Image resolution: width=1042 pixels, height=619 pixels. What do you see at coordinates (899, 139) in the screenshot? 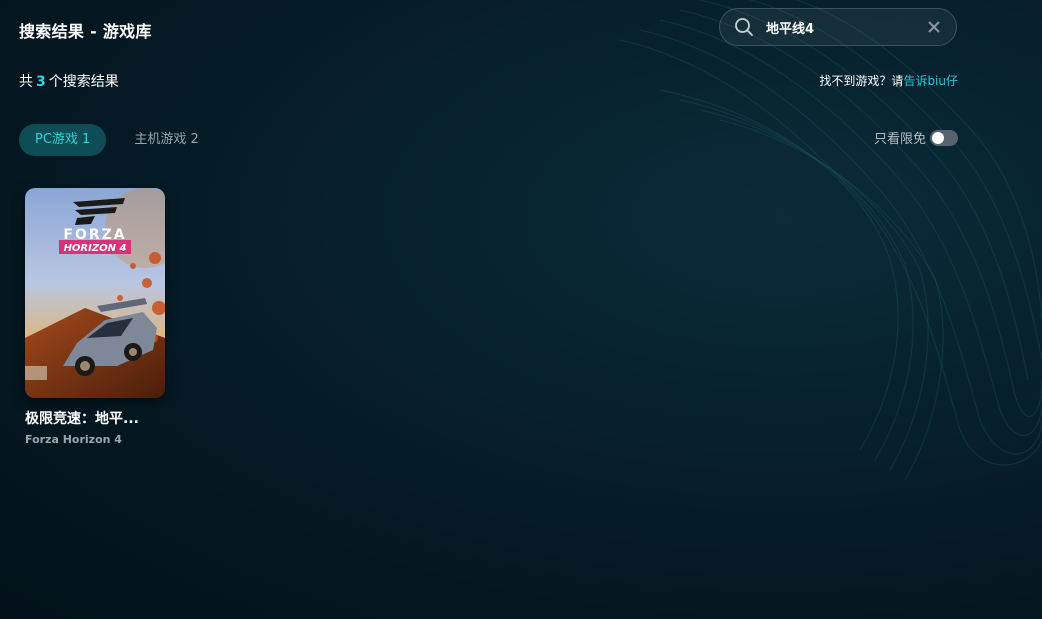
I see `free-filter-label: 只看限免` at bounding box center [899, 139].